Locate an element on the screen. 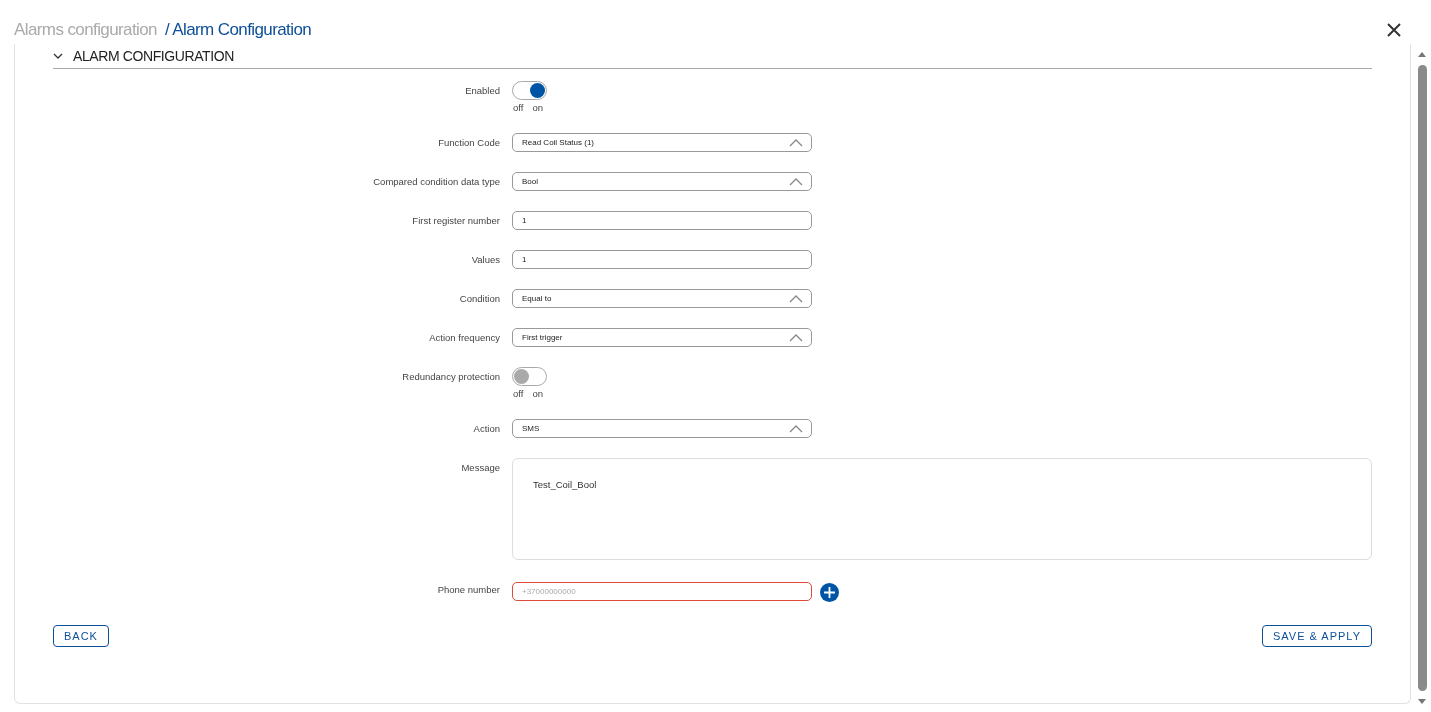 The width and height of the screenshot is (1431, 712). phone-input-field: +37000000000 is located at coordinates (662, 591).